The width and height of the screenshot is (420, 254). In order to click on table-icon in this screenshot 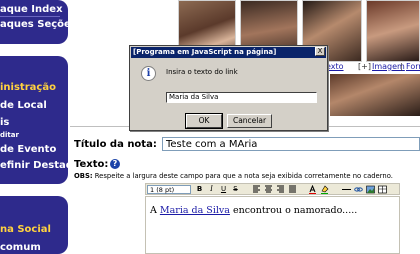, I will do `click(382, 189)`.